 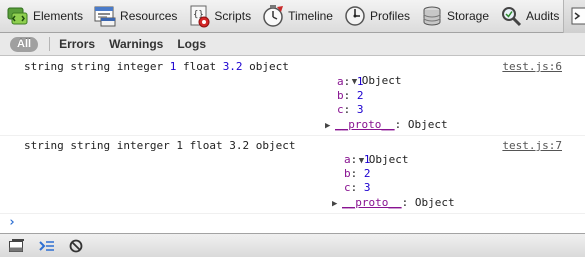 I want to click on console-icon, so click(x=577, y=16).